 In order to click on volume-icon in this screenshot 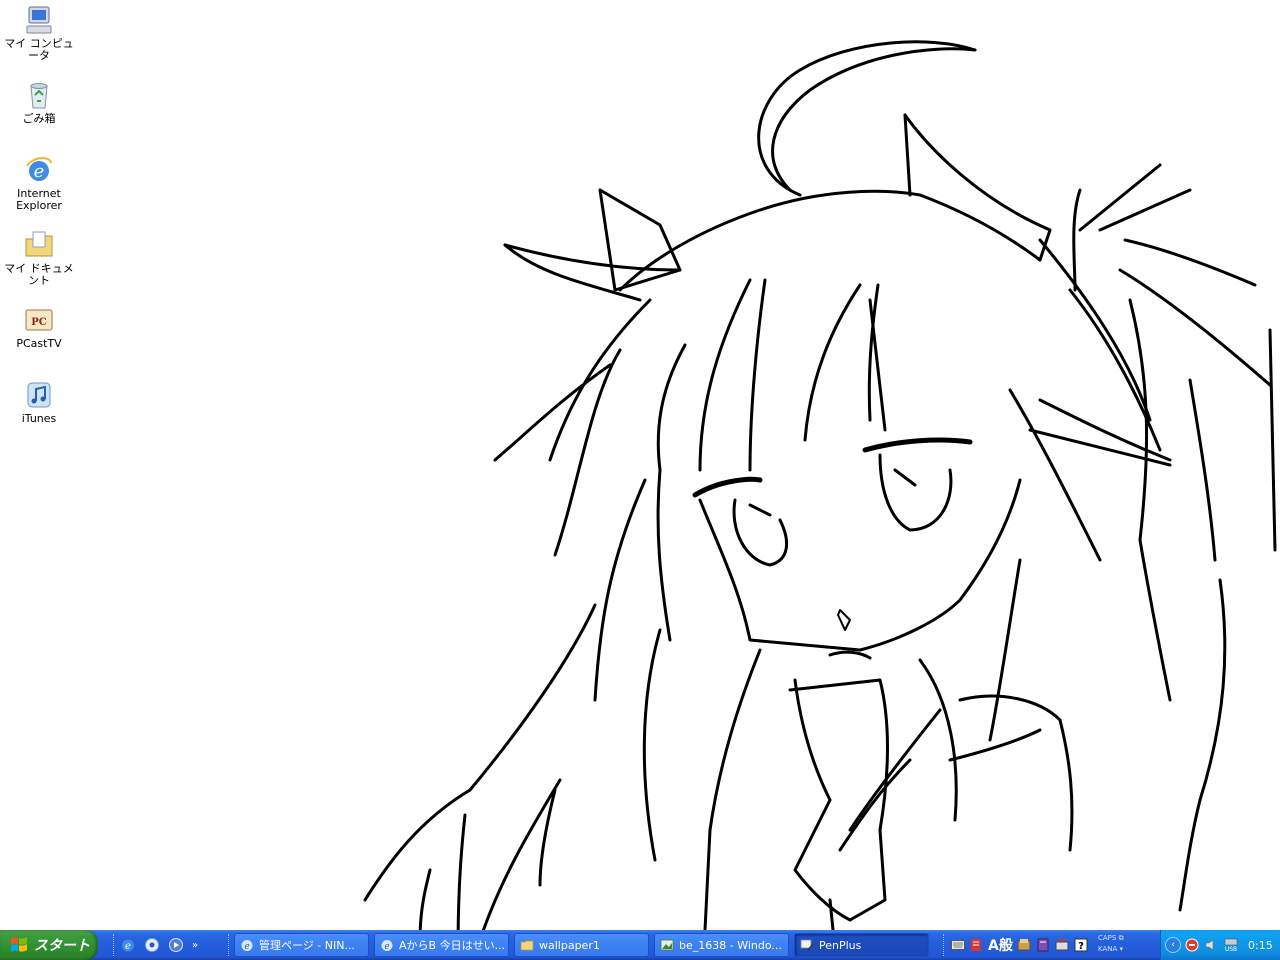, I will do `click(1209, 945)`.